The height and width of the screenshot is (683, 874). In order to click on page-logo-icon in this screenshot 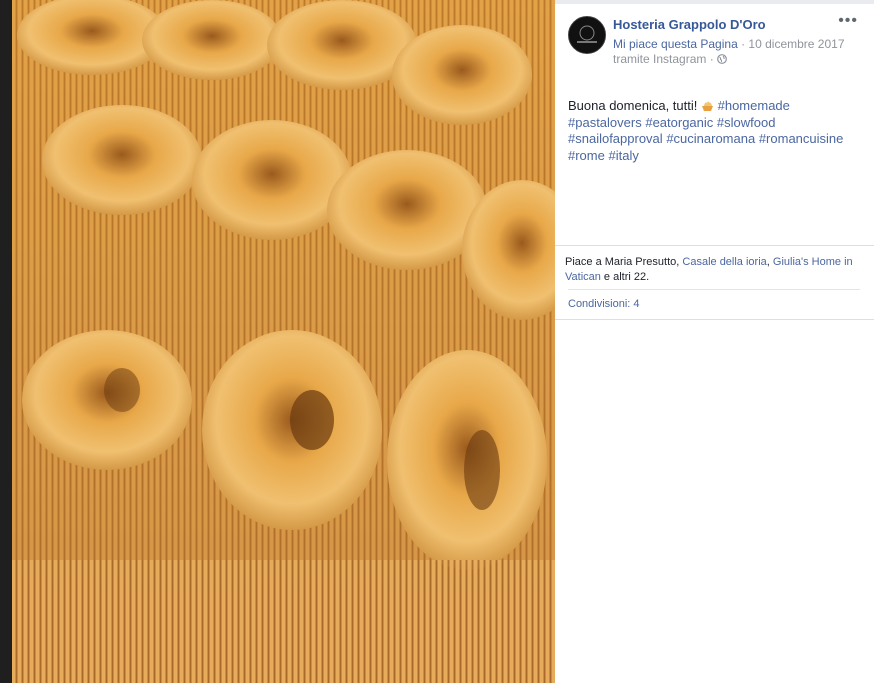, I will do `click(587, 35)`.